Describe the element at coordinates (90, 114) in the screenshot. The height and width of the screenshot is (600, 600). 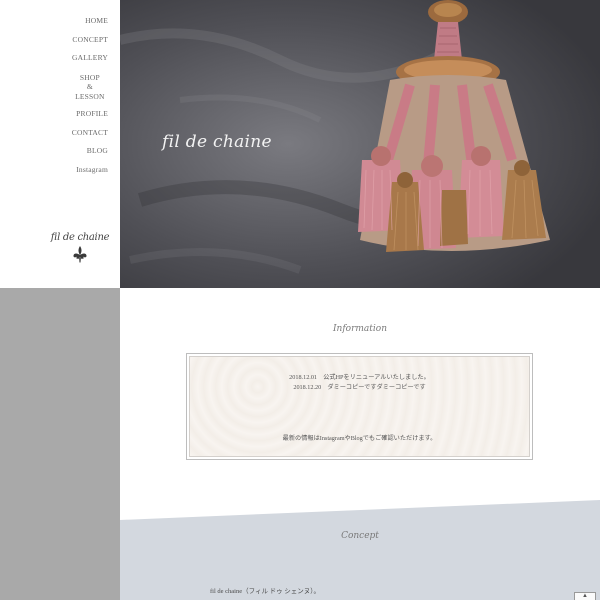
I see `nav-profile: PROFILE` at that location.